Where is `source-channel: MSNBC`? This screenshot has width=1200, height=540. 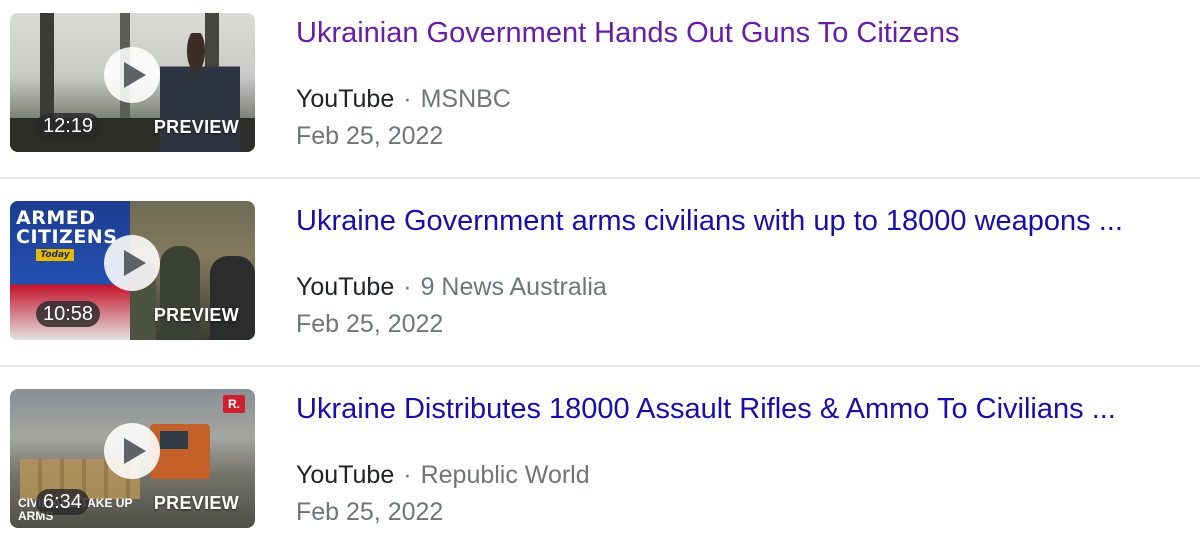
source-channel: MSNBC is located at coordinates (465, 99).